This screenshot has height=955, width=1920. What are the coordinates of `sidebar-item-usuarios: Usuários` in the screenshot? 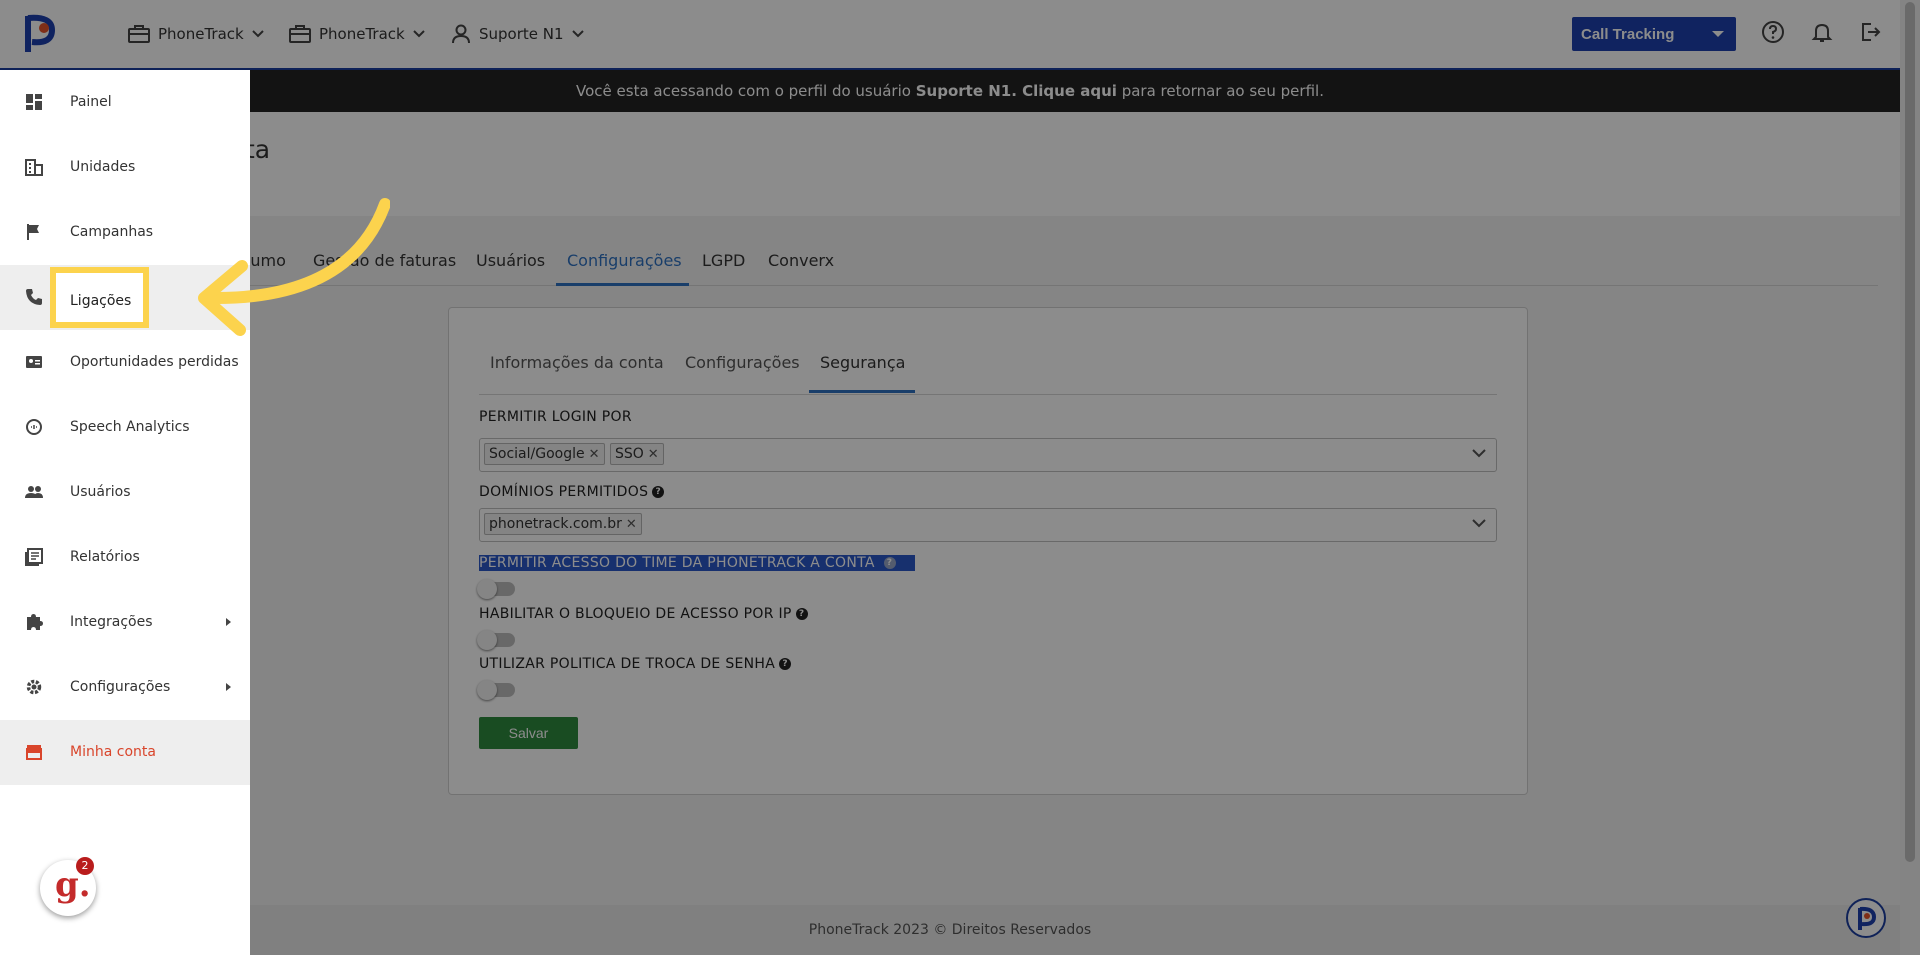 It's located at (125, 492).